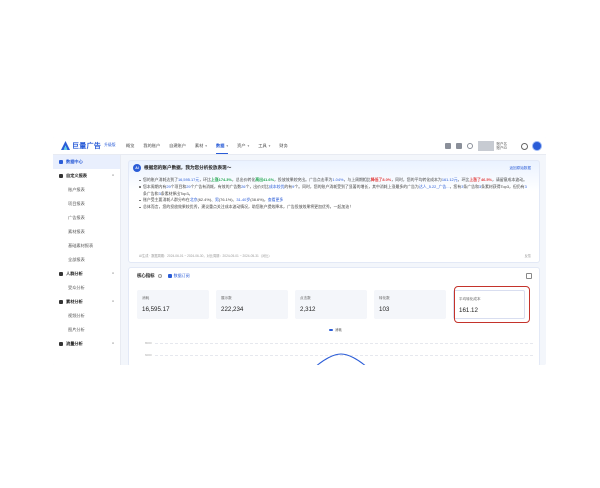 The image size is (600, 488). I want to click on feedback-link: 反馈, so click(528, 255).